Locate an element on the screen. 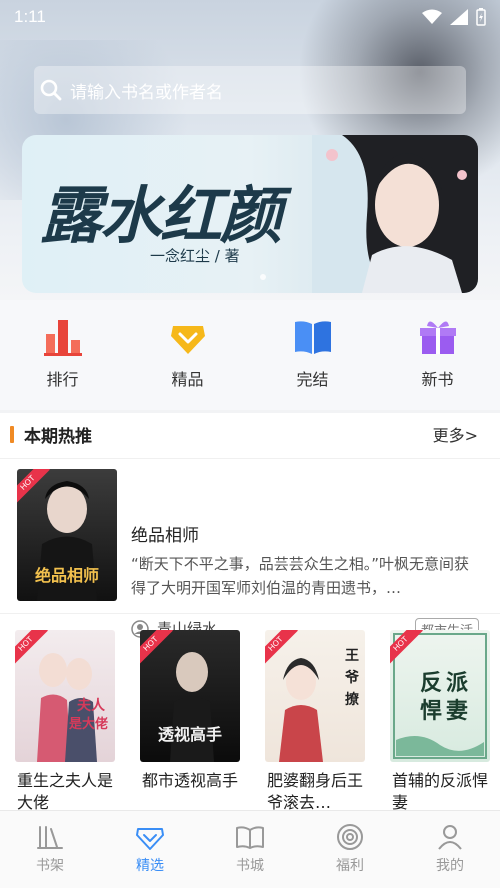 This screenshot has width=500, height=888. book-cover: 反派悍妻 HOT is located at coordinates (440, 696).